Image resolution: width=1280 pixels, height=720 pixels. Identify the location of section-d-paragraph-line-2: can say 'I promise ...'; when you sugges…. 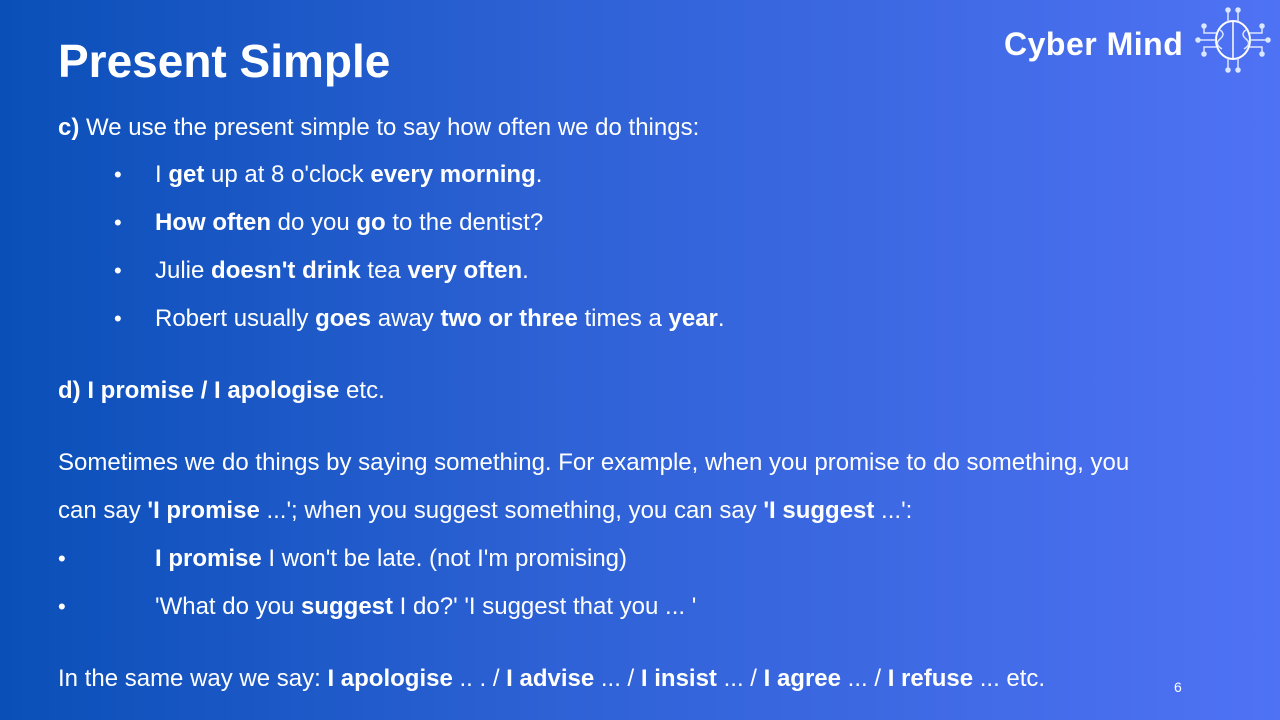
(485, 511).